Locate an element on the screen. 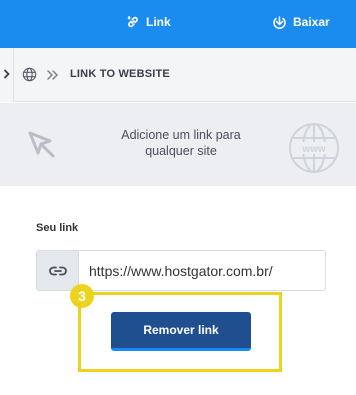  step-badge: 3 is located at coordinates (82, 296).